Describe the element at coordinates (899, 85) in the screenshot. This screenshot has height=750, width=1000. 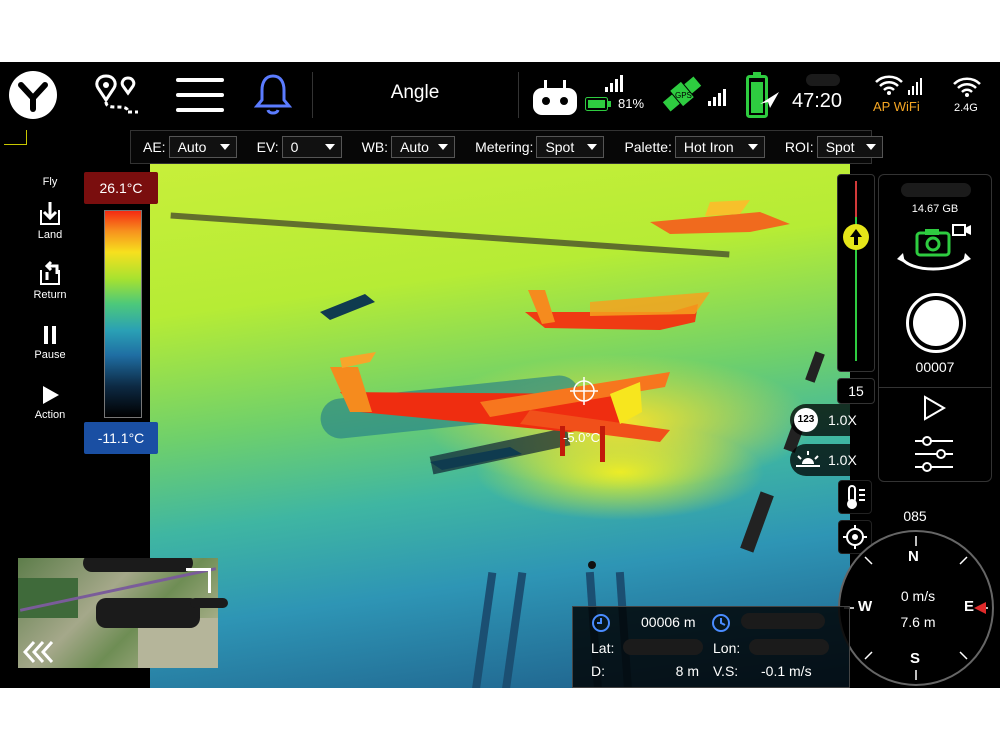
I see `ap-wifi-icon` at that location.